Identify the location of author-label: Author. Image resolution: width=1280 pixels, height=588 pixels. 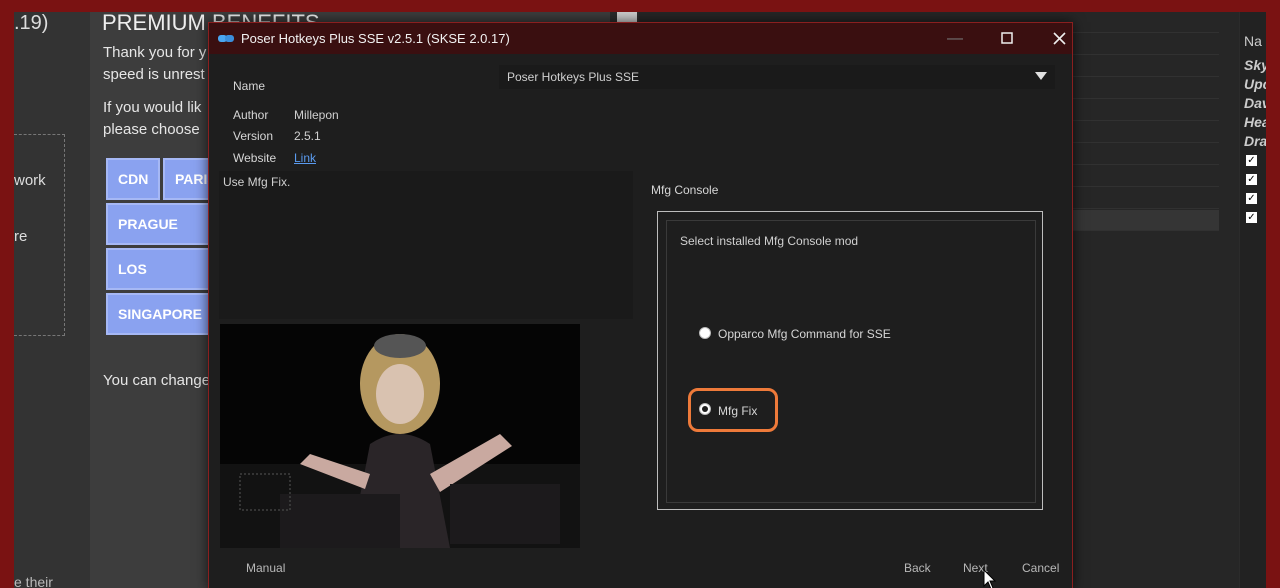
(251, 115).